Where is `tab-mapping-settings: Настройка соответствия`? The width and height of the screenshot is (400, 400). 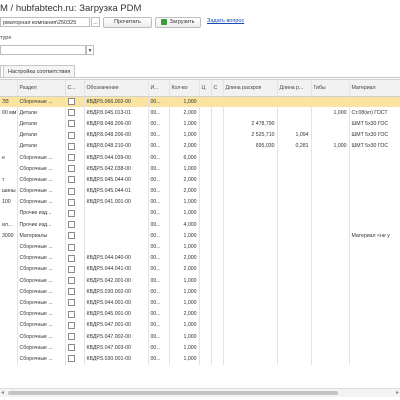
tab-mapping-settings: Настройка соответствия is located at coordinates (39, 71).